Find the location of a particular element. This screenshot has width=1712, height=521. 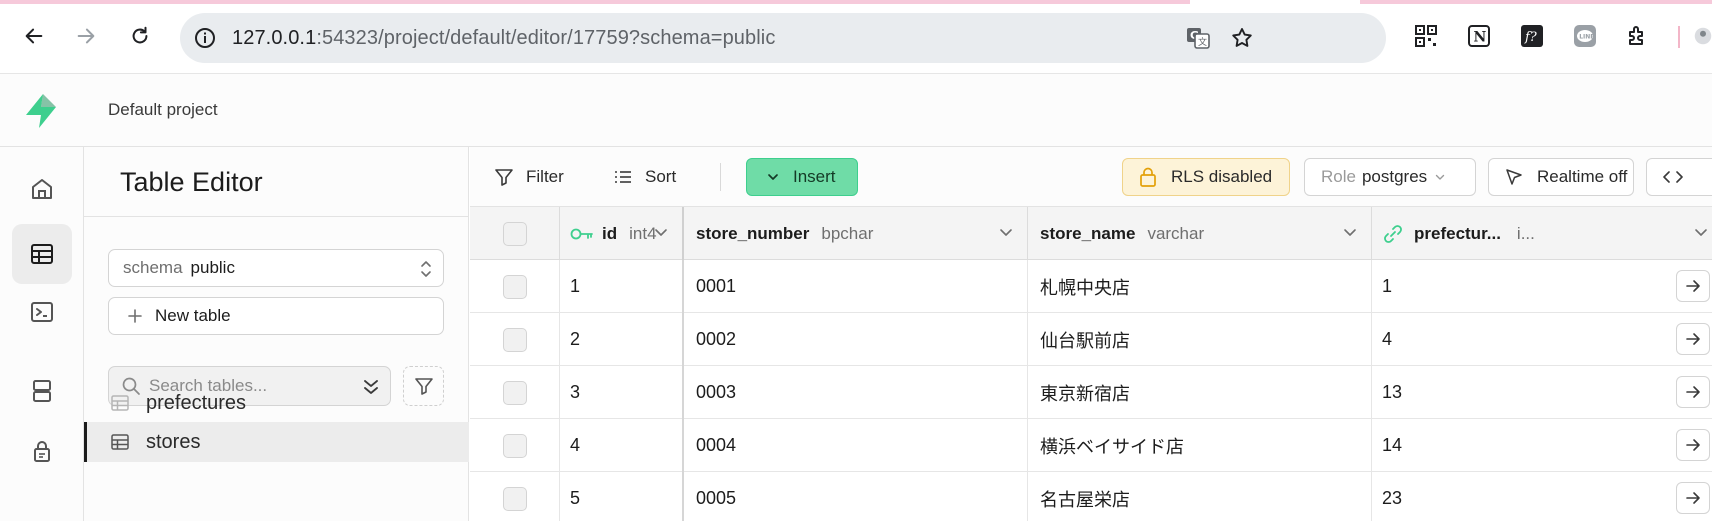

realtime-toggle-button: Realtime off is located at coordinates (1561, 177).